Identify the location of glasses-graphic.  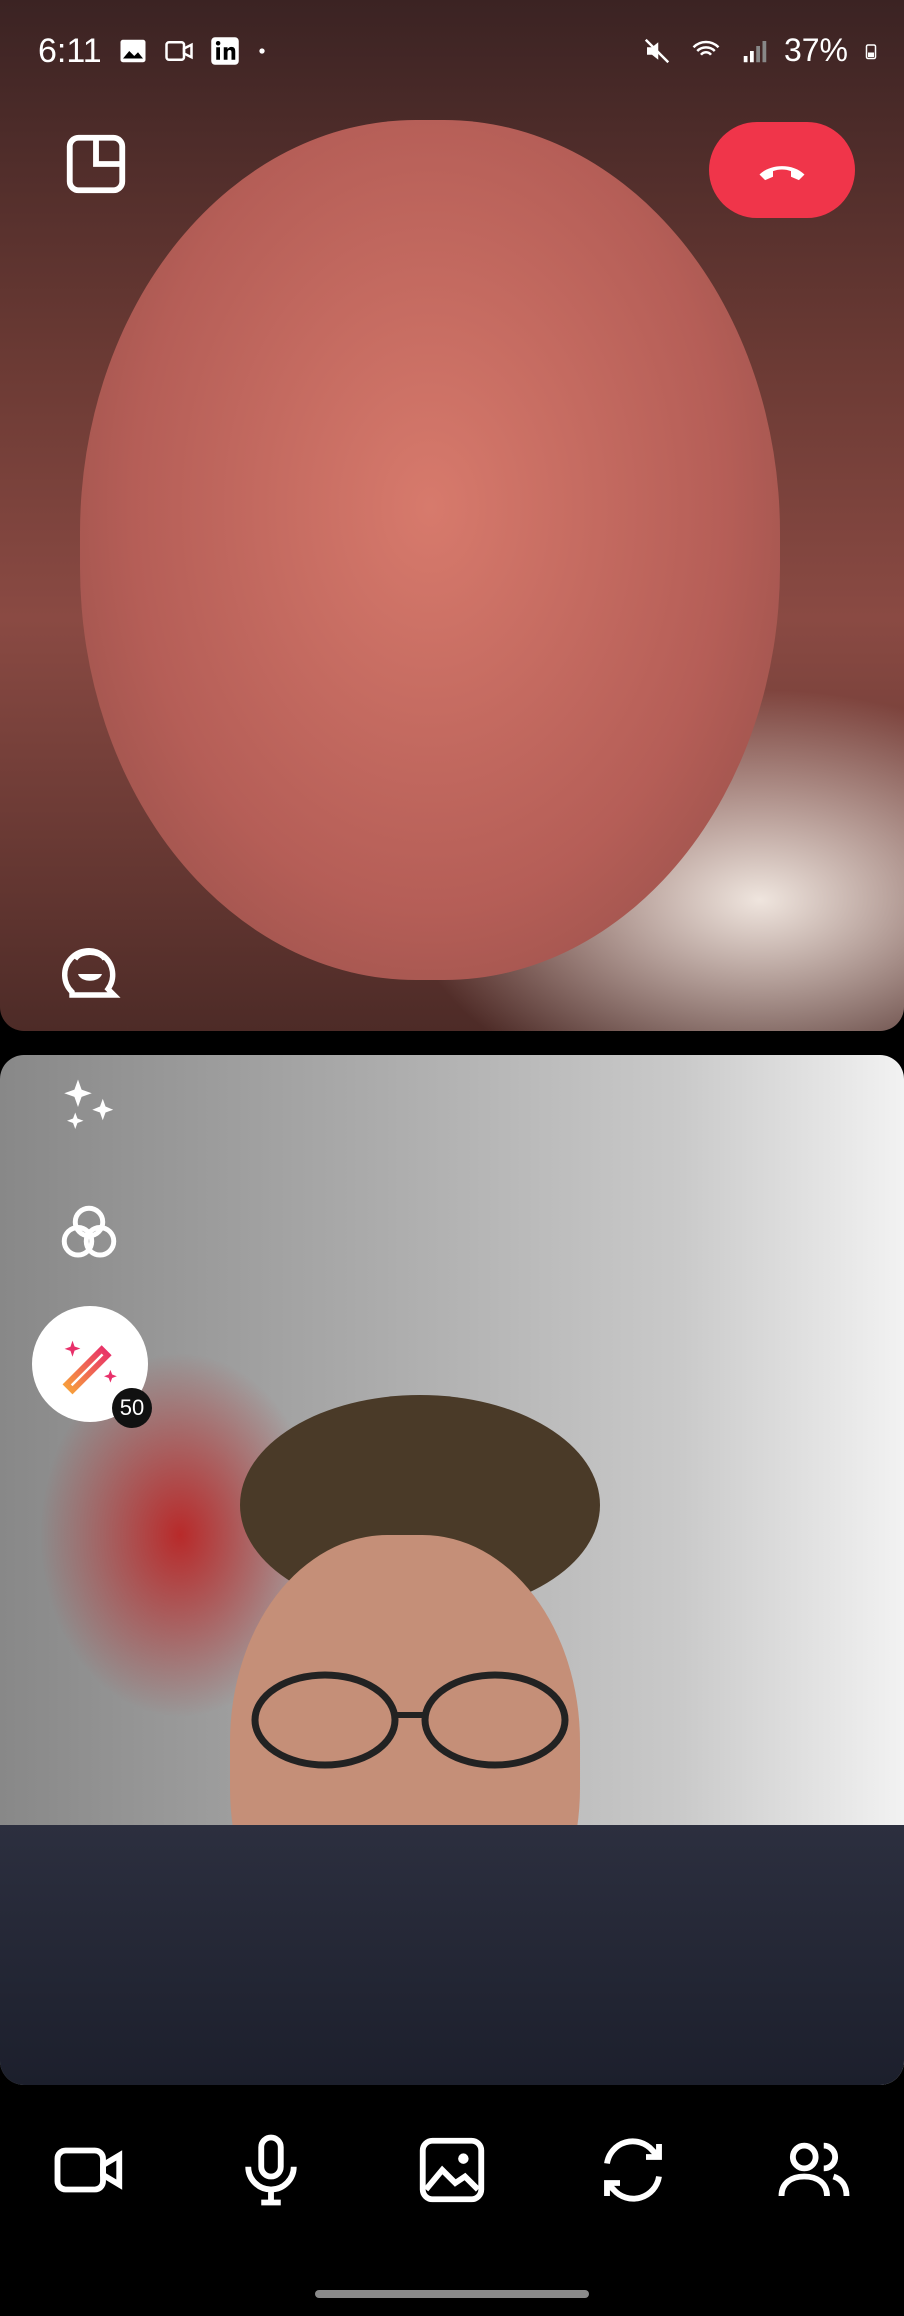
(410, 1720).